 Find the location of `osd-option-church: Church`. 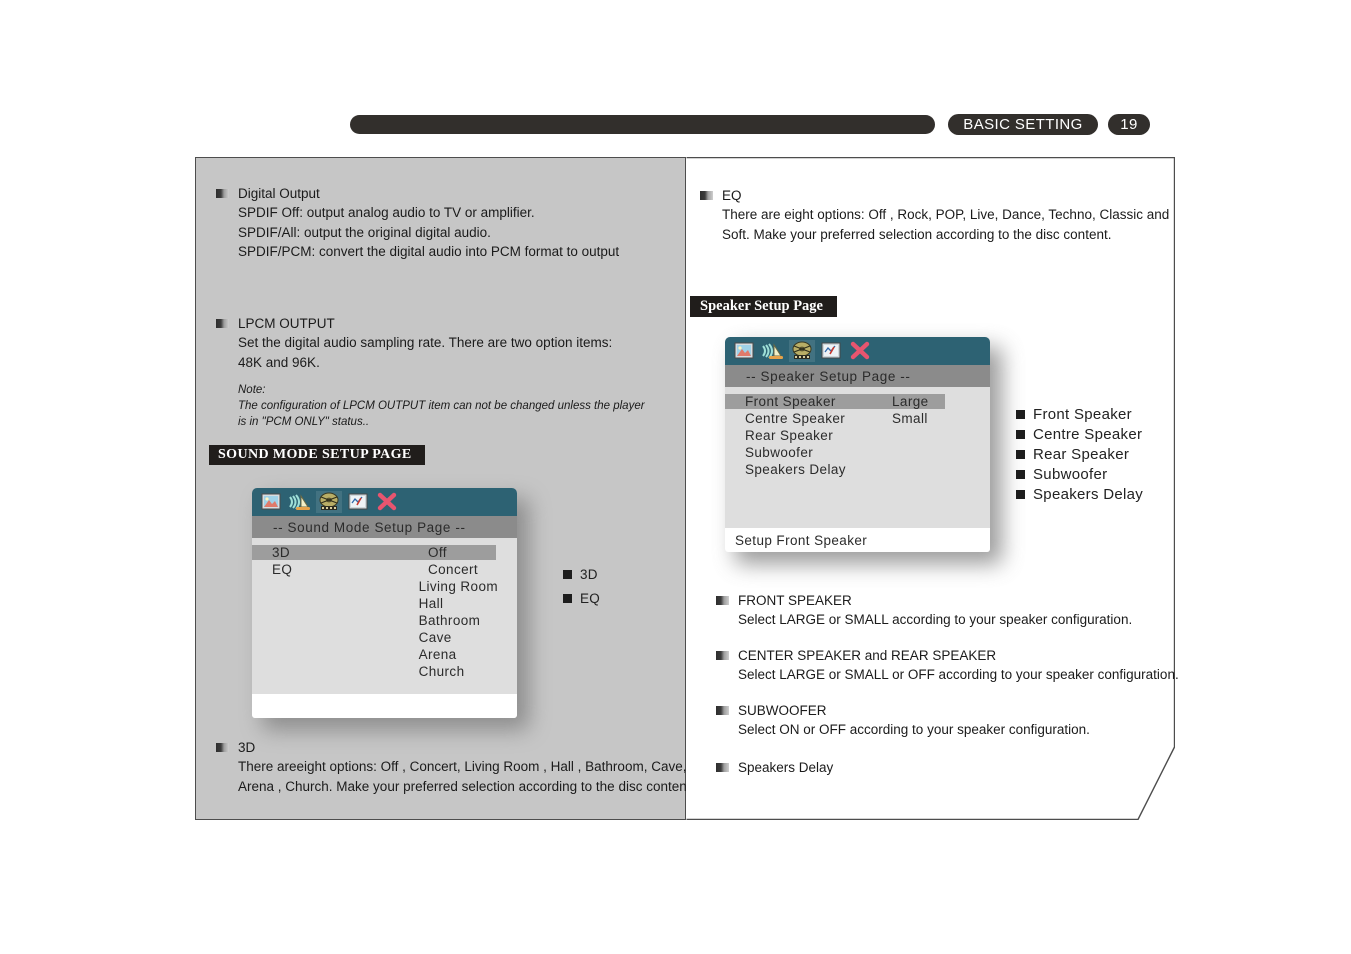

osd-option-church: Church is located at coordinates (465, 671).